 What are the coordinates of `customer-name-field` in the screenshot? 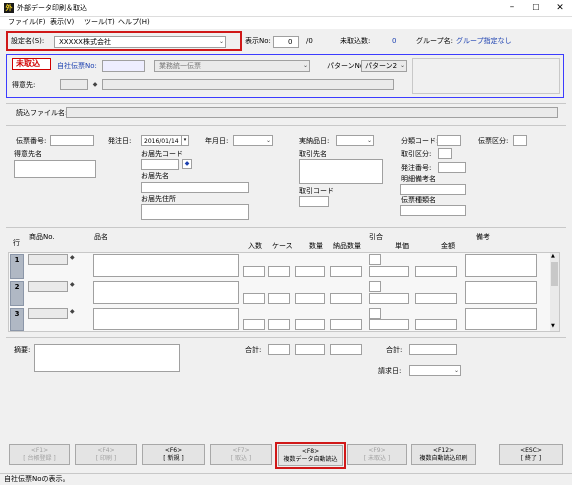 It's located at (55, 169).